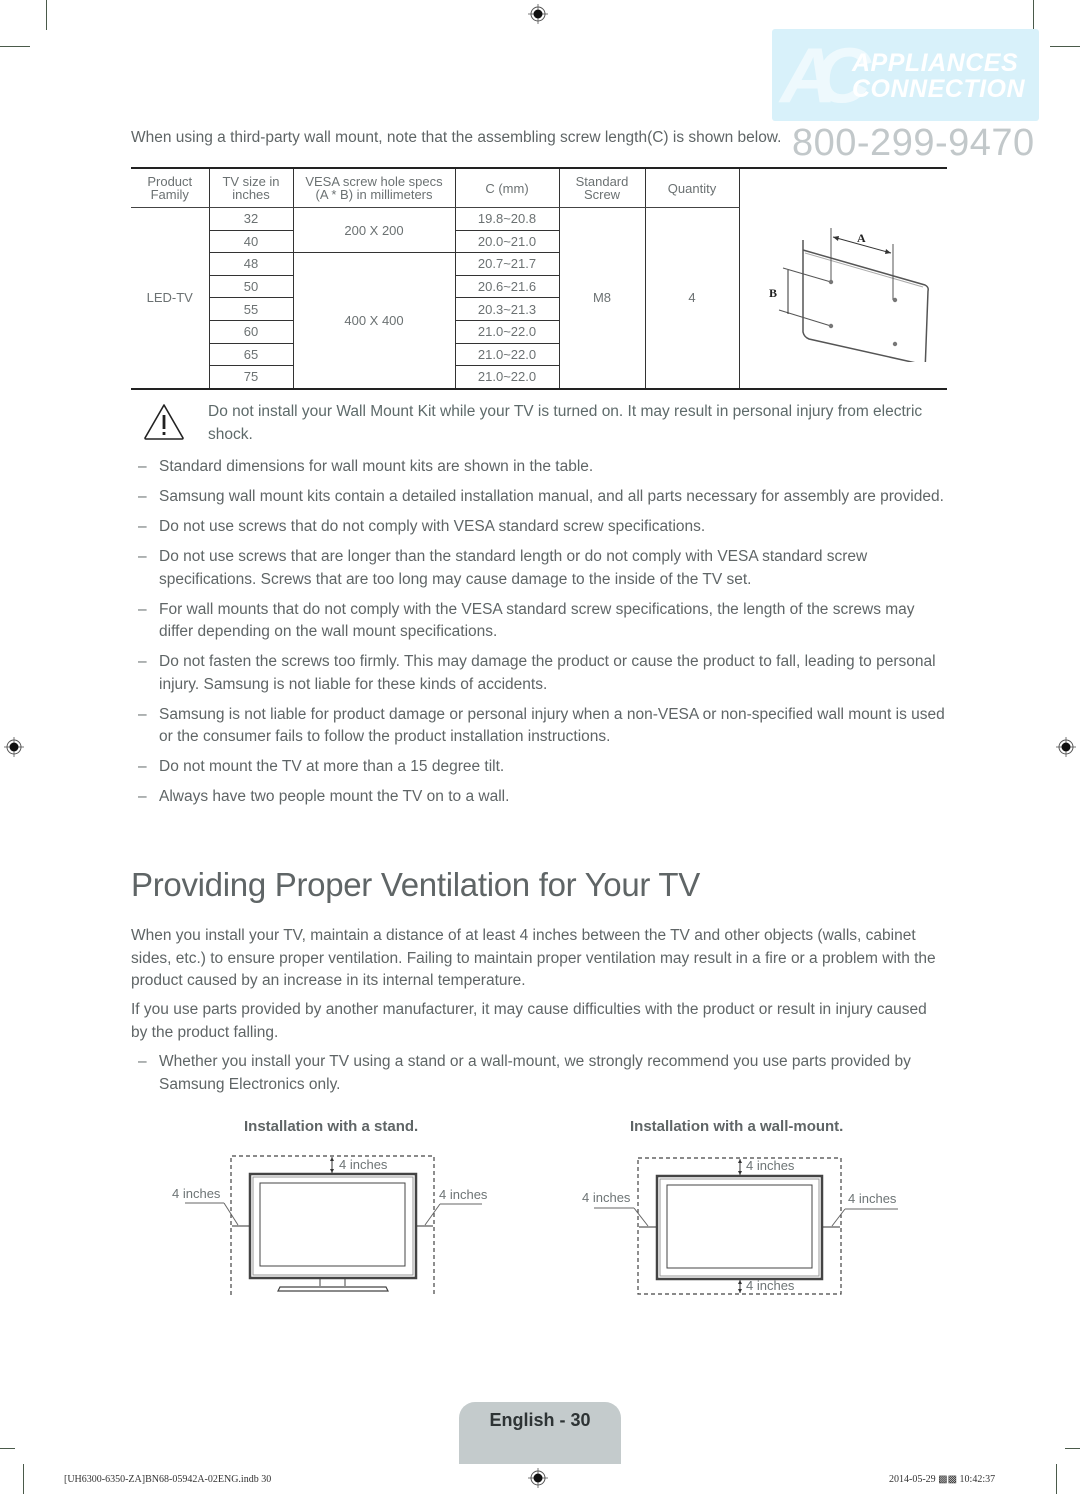 Image resolution: width=1080 pixels, height=1494 pixels. Describe the element at coordinates (250, 377) in the screenshot. I see `tv-size-cell: 75` at that location.